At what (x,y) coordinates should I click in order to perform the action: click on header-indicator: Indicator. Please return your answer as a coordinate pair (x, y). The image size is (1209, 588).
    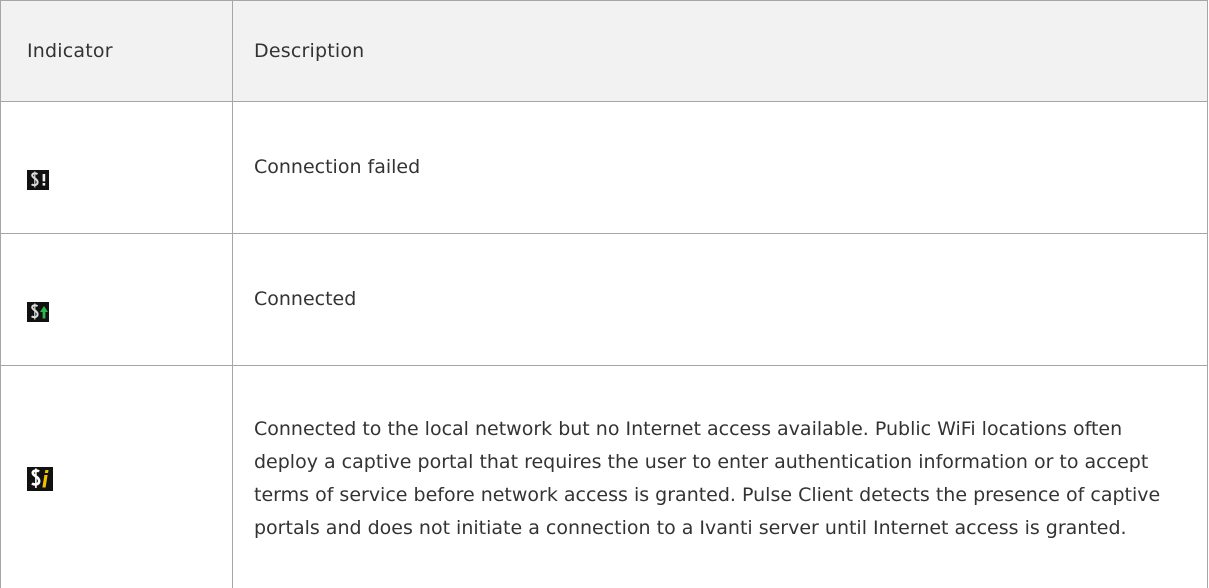
    Looking at the image, I should click on (117, 51).